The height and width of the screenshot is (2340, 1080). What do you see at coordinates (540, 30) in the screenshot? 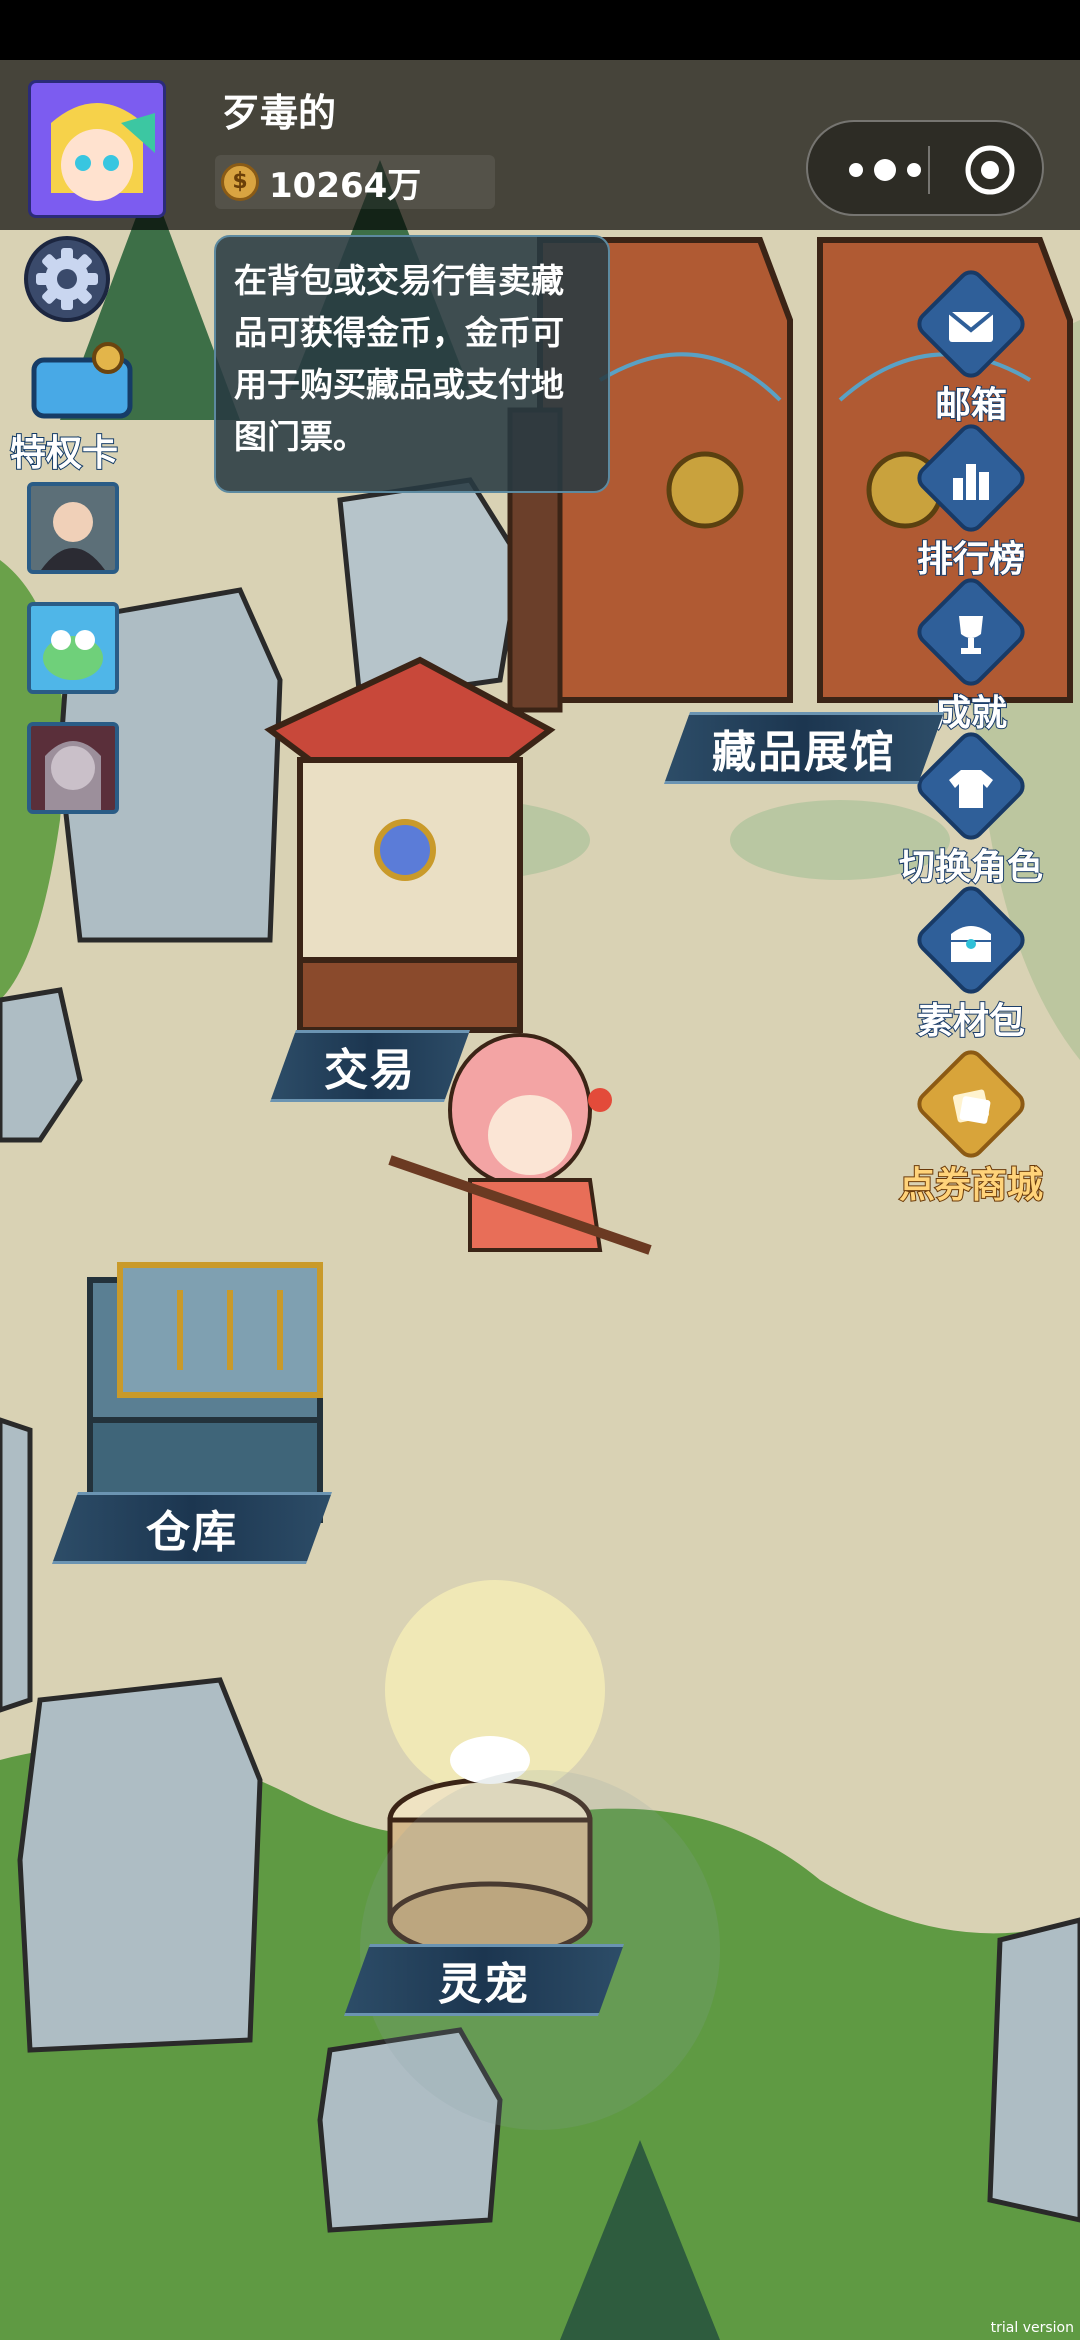
I see `status-bar` at bounding box center [540, 30].